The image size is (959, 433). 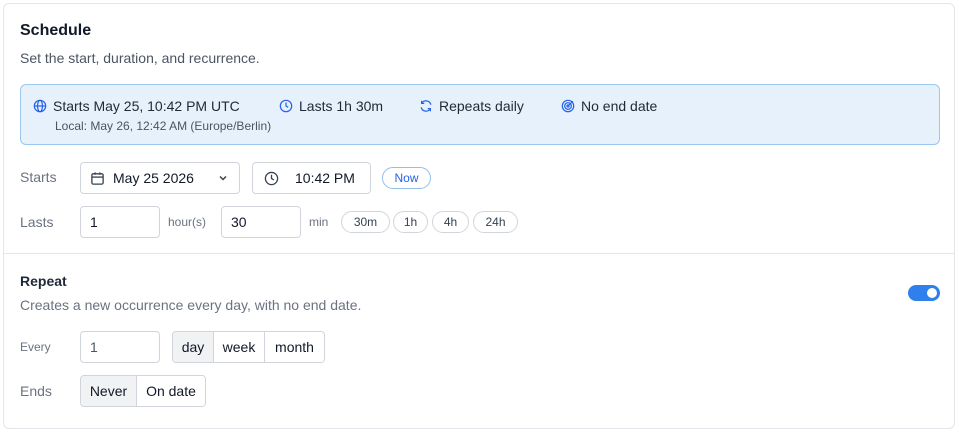 I want to click on section-title: Schedule, so click(x=56, y=30).